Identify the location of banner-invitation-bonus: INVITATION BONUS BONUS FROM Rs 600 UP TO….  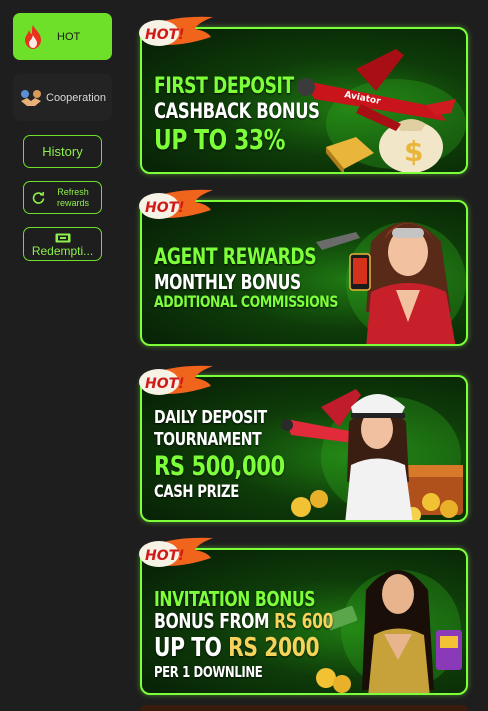
(304, 621).